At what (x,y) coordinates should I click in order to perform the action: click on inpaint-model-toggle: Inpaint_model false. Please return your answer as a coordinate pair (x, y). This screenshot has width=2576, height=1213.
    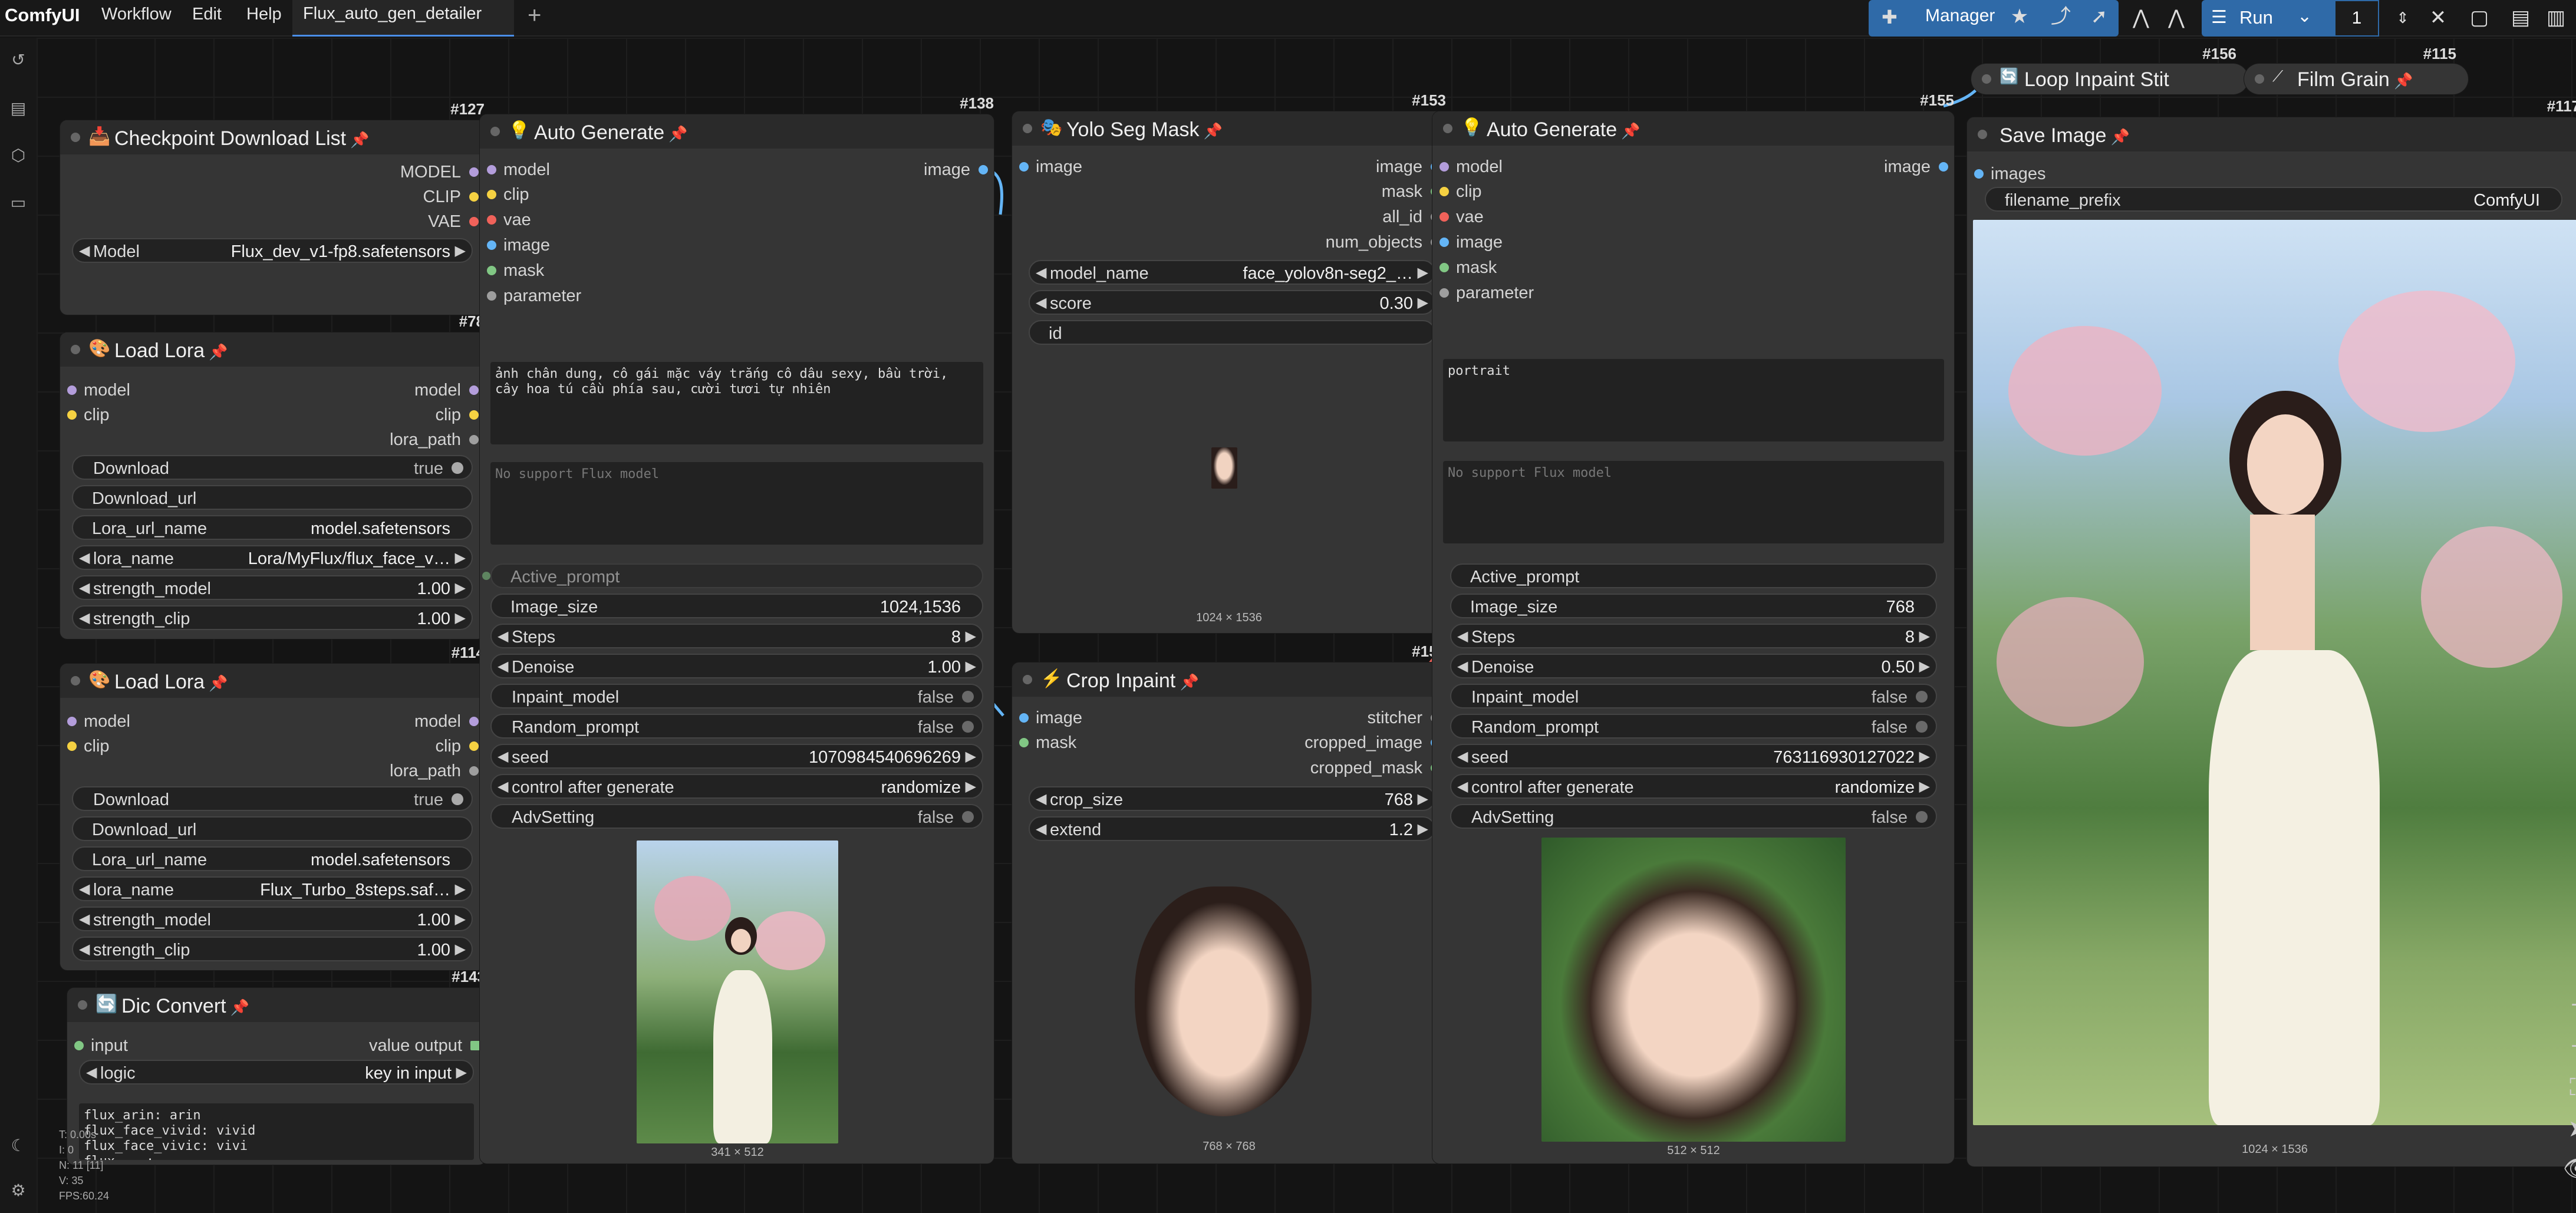
    Looking at the image, I should click on (736, 696).